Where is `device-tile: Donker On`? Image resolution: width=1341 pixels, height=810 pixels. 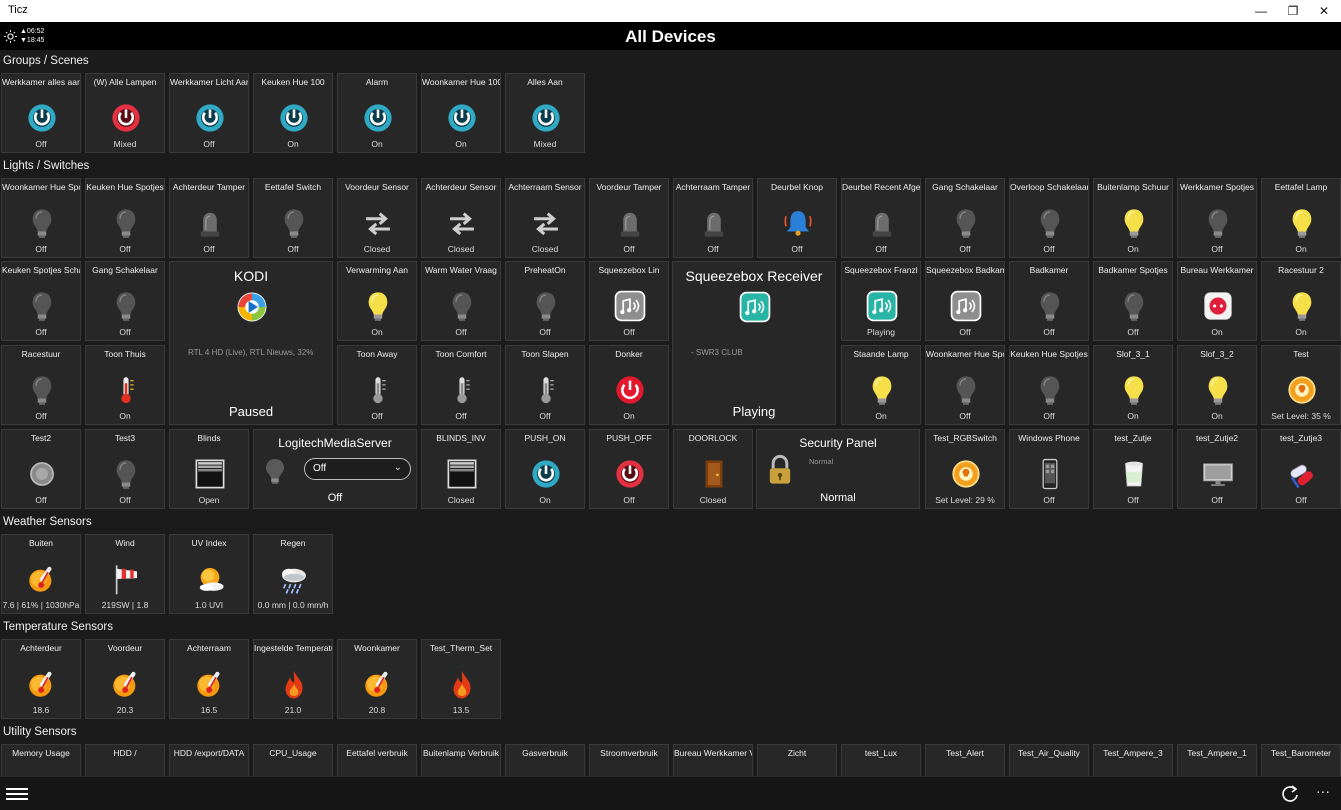 device-tile: Donker On is located at coordinates (629, 385).